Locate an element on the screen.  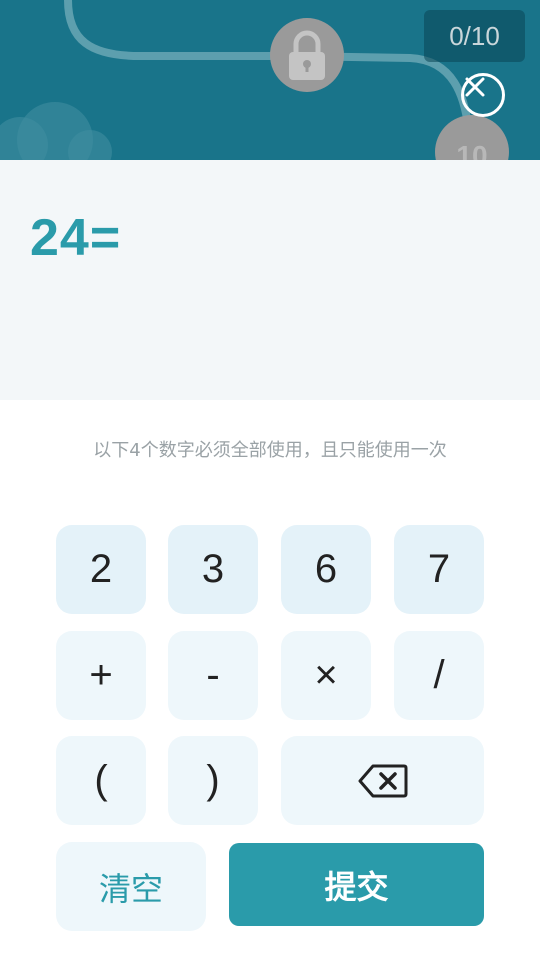
multiply-key: × is located at coordinates (326, 675).